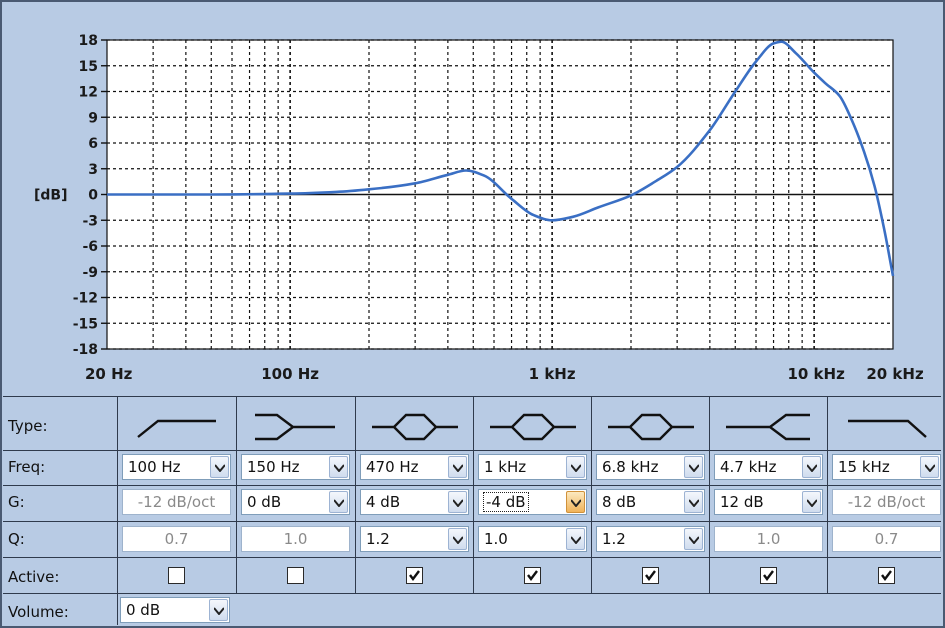  Describe the element at coordinates (650, 539) in the screenshot. I see `band-5-q-select: 1.2` at that location.